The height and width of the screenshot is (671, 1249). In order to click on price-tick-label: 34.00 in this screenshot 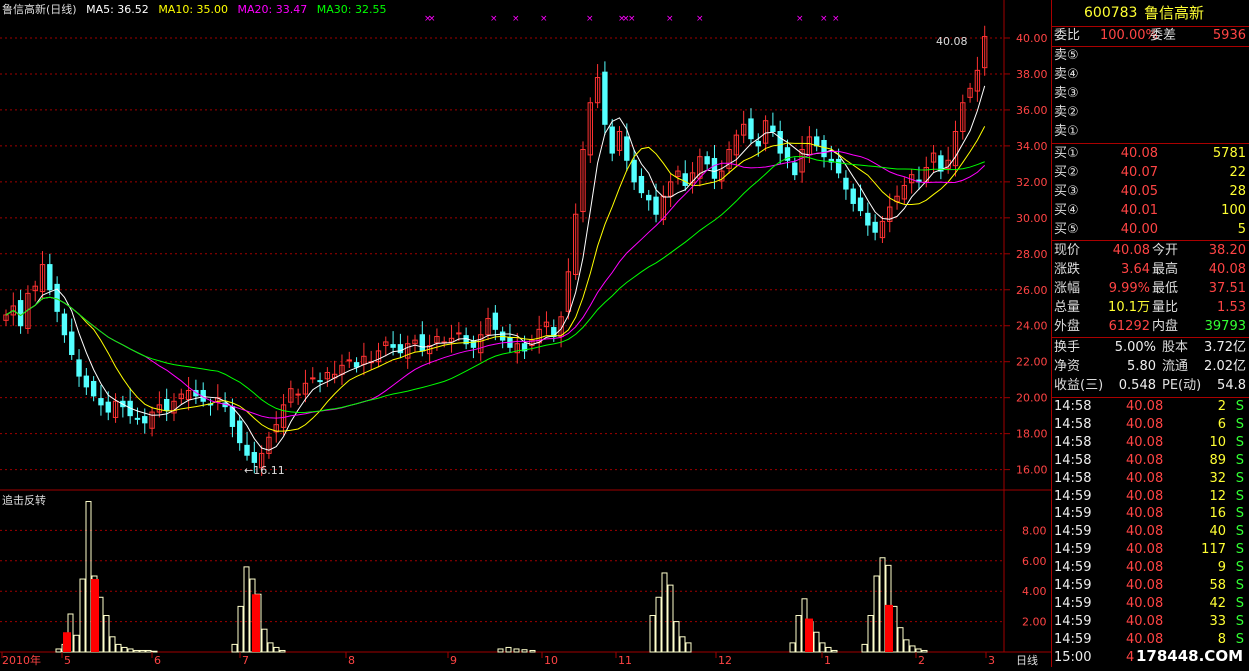, I will do `click(1032, 146)`.